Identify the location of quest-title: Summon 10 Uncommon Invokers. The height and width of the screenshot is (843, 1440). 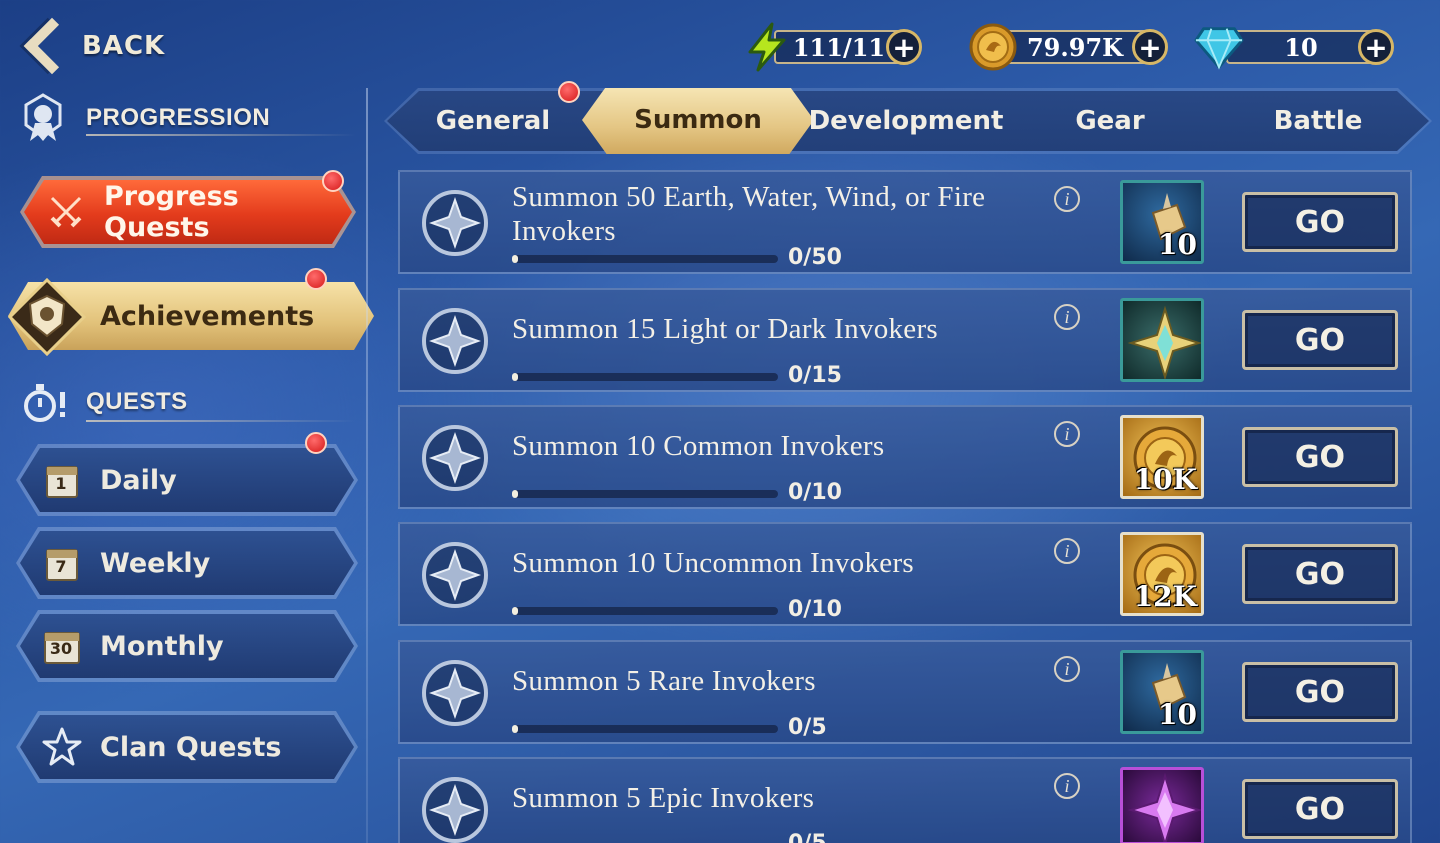
(713, 563).